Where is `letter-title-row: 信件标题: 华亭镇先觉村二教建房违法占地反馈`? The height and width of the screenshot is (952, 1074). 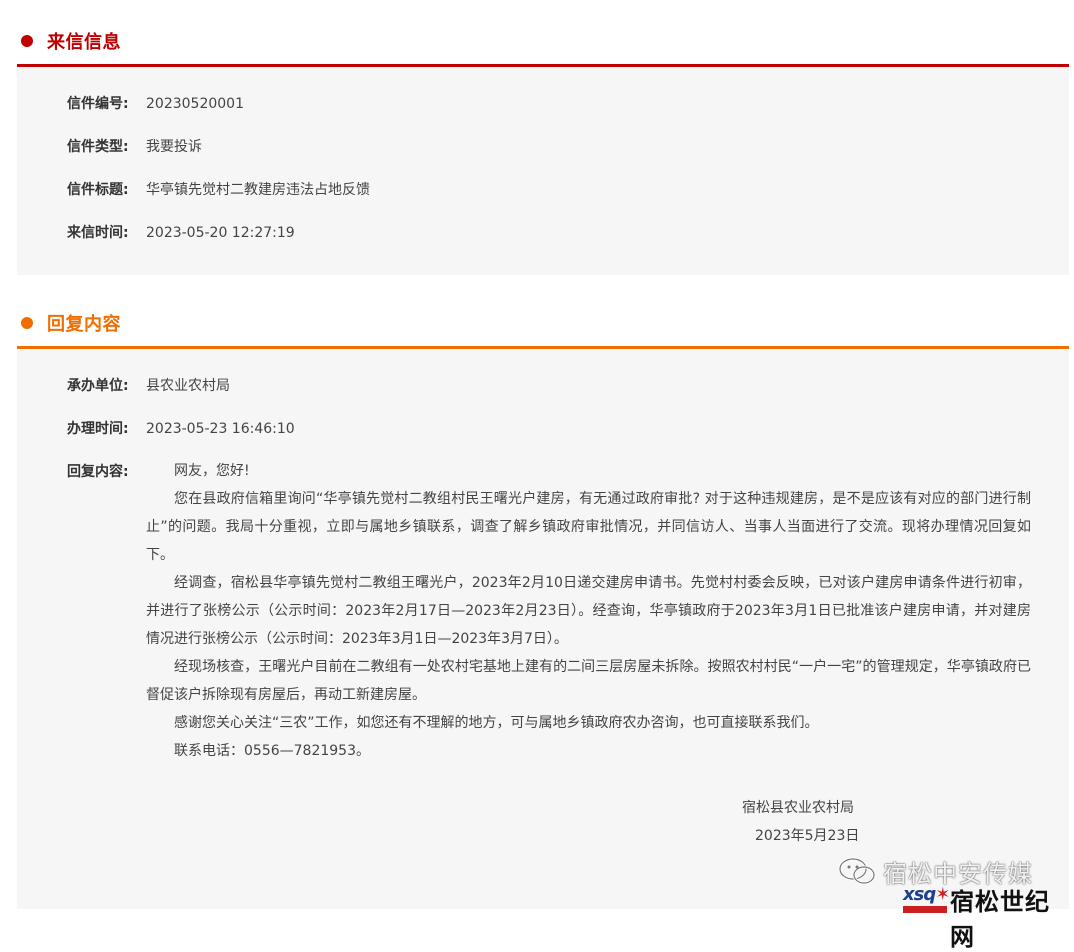 letter-title-row: 信件标题: 华亭镇先觉村二教建房违法占地反馈 is located at coordinates (218, 190).